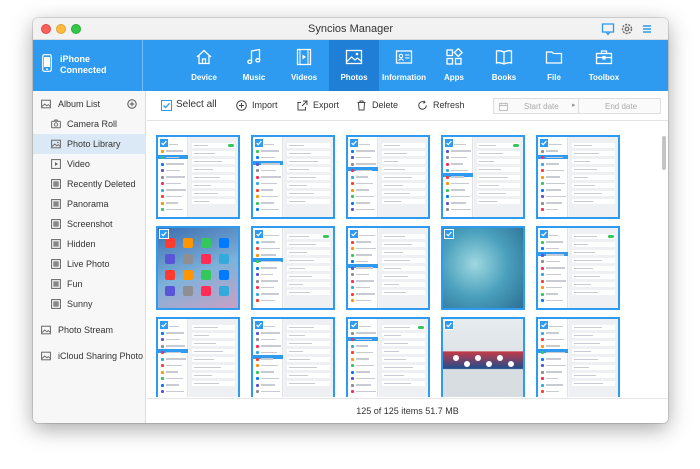 This screenshot has width=700, height=469. What do you see at coordinates (89, 224) in the screenshot?
I see `sidebar-item-screenshot: Screenshot` at bounding box center [89, 224].